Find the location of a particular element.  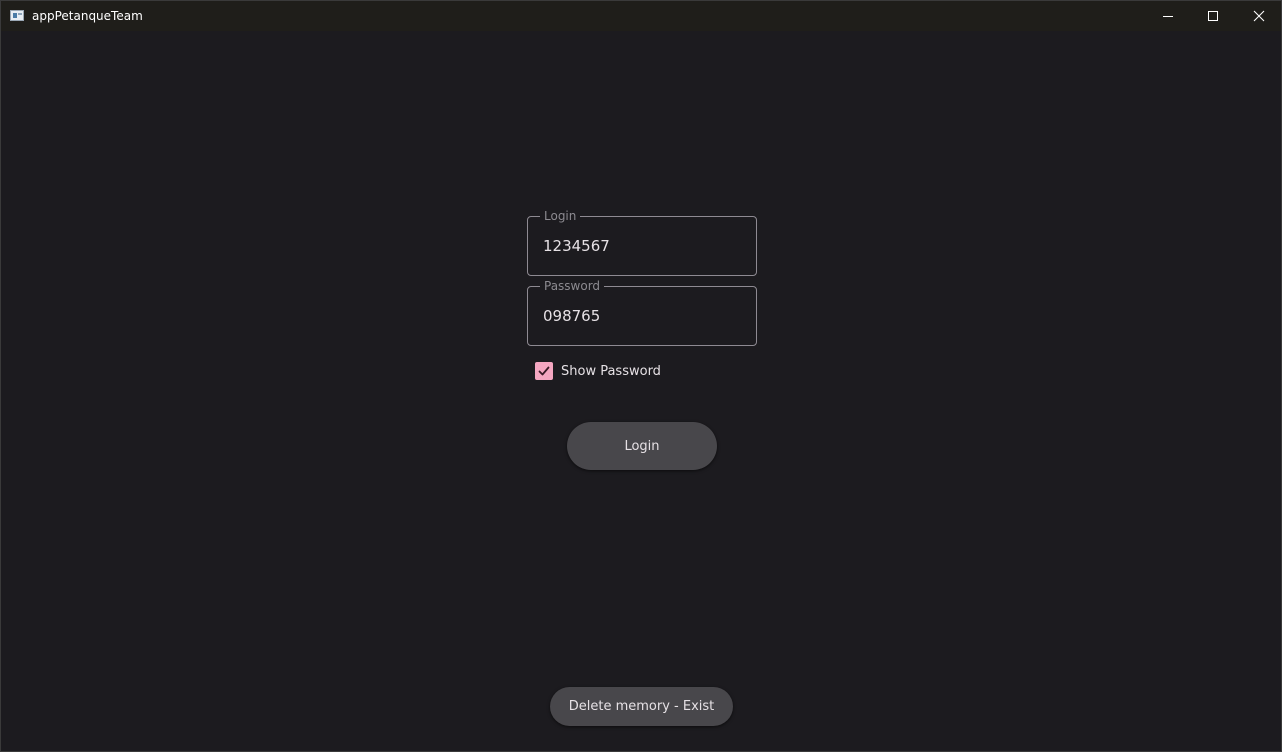

minimize-icon is located at coordinates (1168, 16).